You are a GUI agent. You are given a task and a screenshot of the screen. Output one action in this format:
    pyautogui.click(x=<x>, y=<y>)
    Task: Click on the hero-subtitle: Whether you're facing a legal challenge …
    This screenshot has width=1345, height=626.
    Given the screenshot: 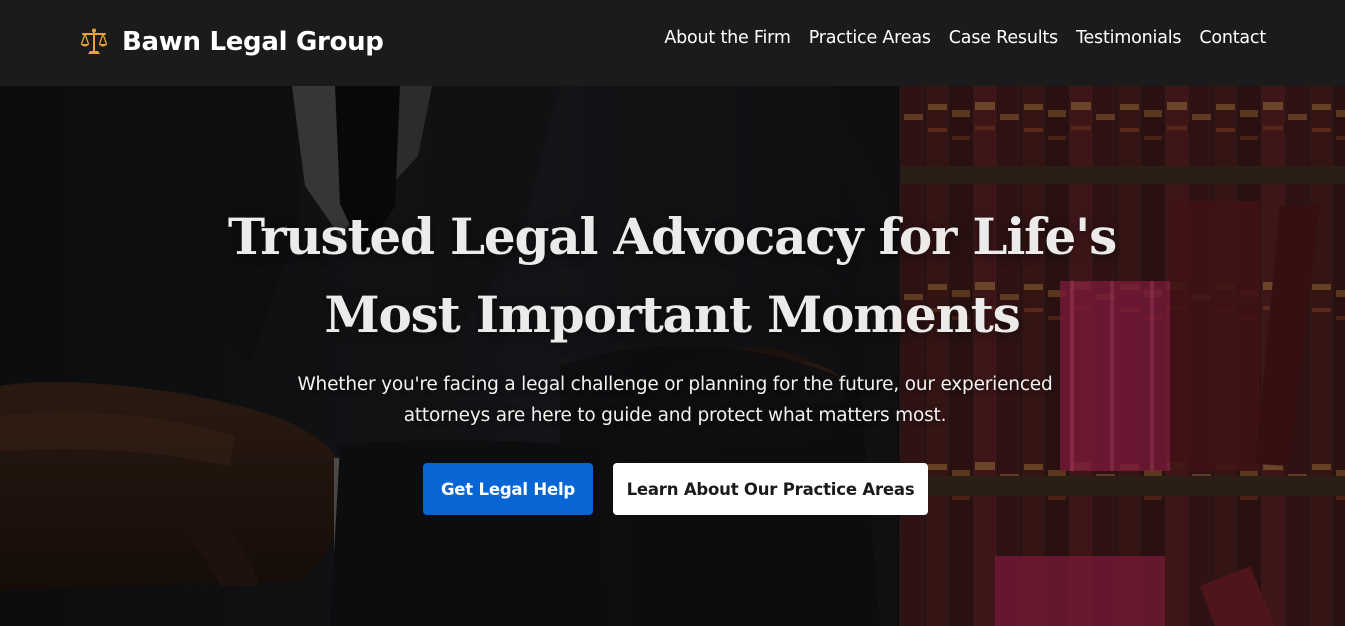 What is the action you would take?
    pyautogui.click(x=675, y=400)
    